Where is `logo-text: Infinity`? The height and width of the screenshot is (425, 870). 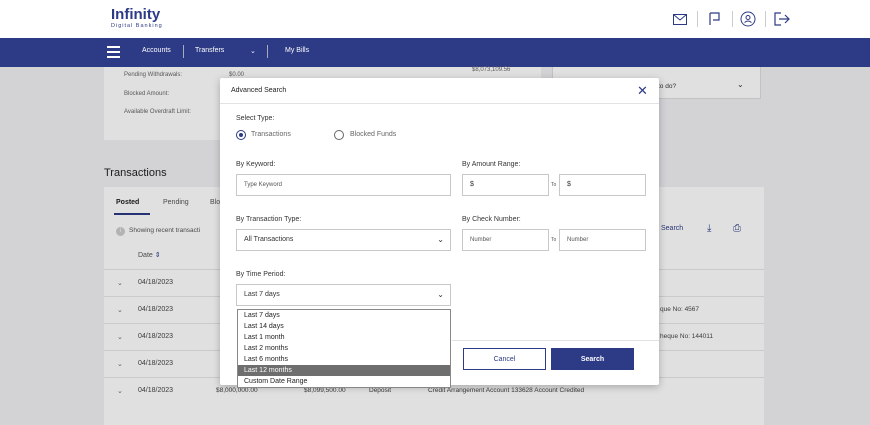 logo-text: Infinity is located at coordinates (136, 14).